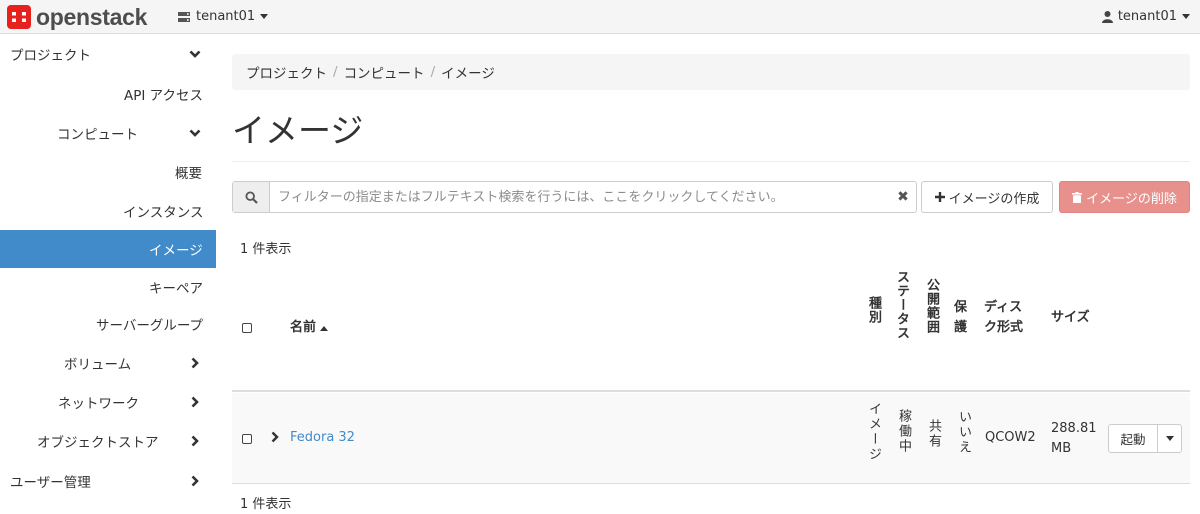 The image size is (1200, 514). Describe the element at coordinates (98, 443) in the screenshot. I see `sidebar-item-label: オブジェクトストア` at that location.